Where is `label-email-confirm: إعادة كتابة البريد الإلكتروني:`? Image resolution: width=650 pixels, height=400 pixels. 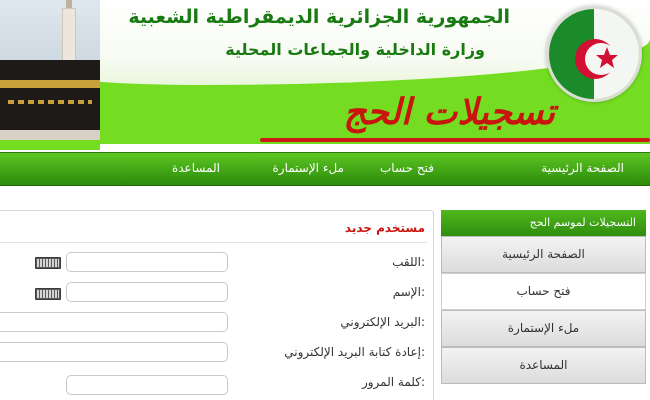
label-email-confirm: إعادة كتابة البريد الإلكتروني: is located at coordinates (354, 352).